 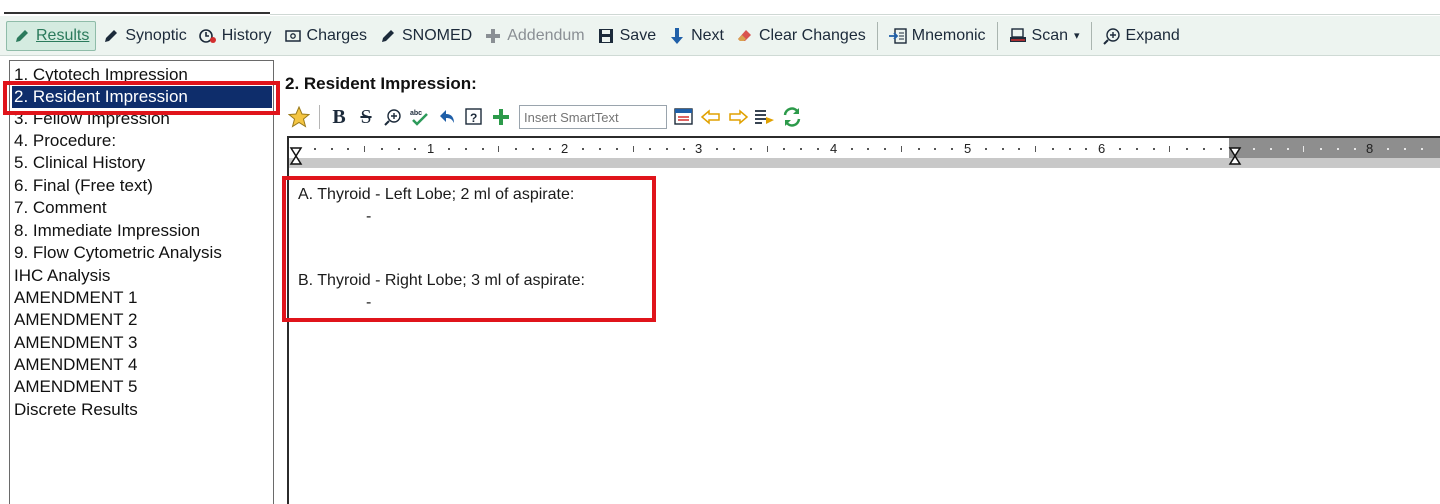 I want to click on scan-button: Scan ▾, so click(x=1044, y=36).